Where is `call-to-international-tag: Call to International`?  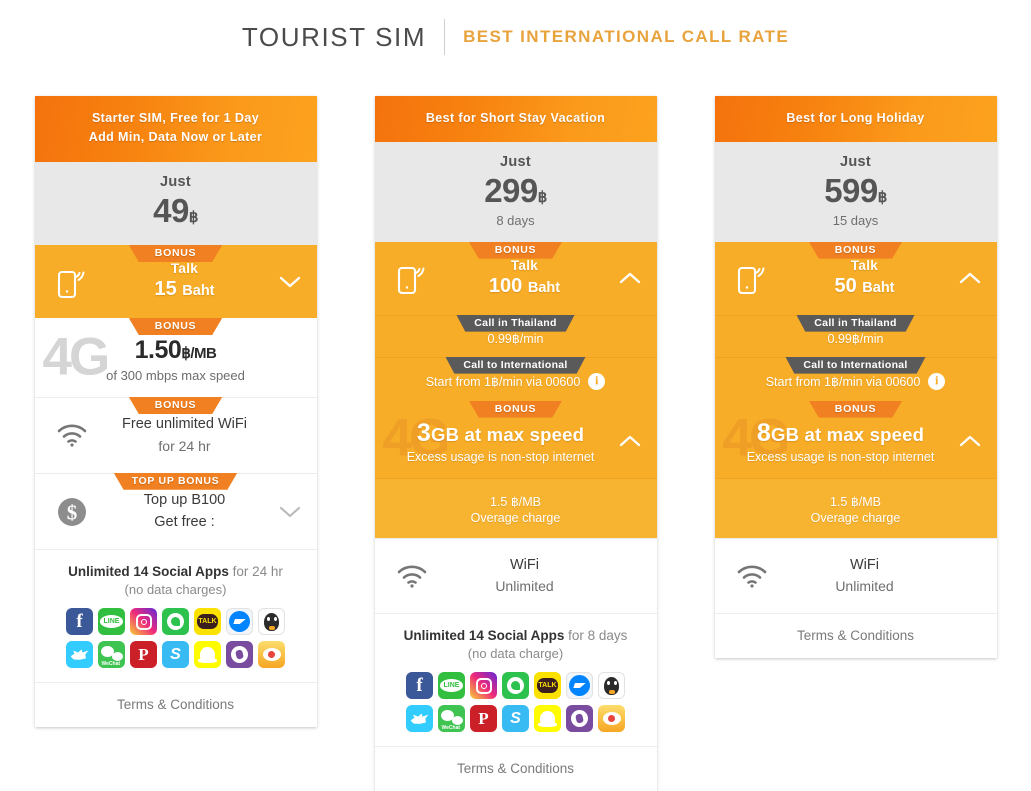 call-to-international-tag: Call to International is located at coordinates (855, 365).